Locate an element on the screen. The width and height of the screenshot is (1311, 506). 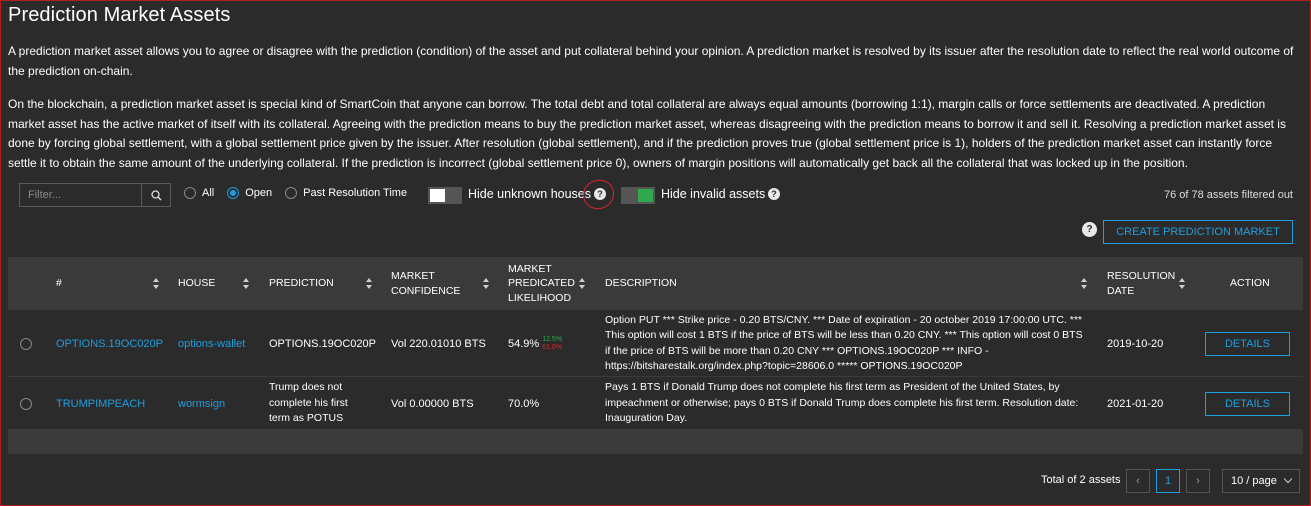
header-house: HOUSE is located at coordinates (196, 283).